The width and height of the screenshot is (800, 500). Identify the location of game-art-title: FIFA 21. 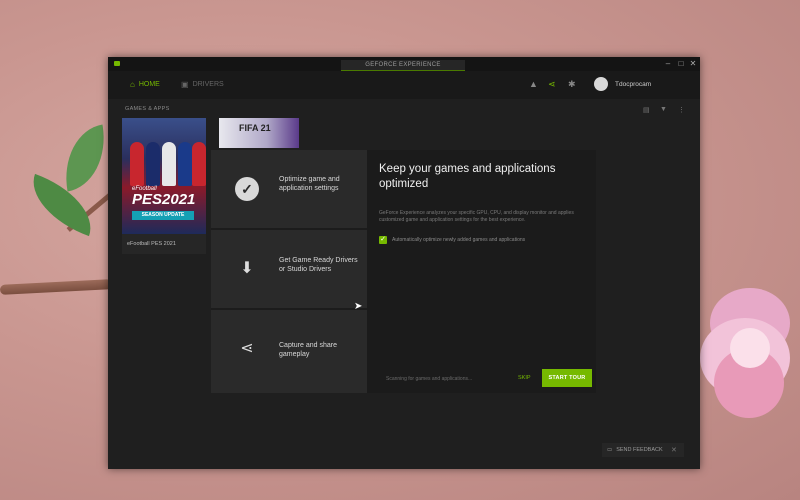
(255, 128).